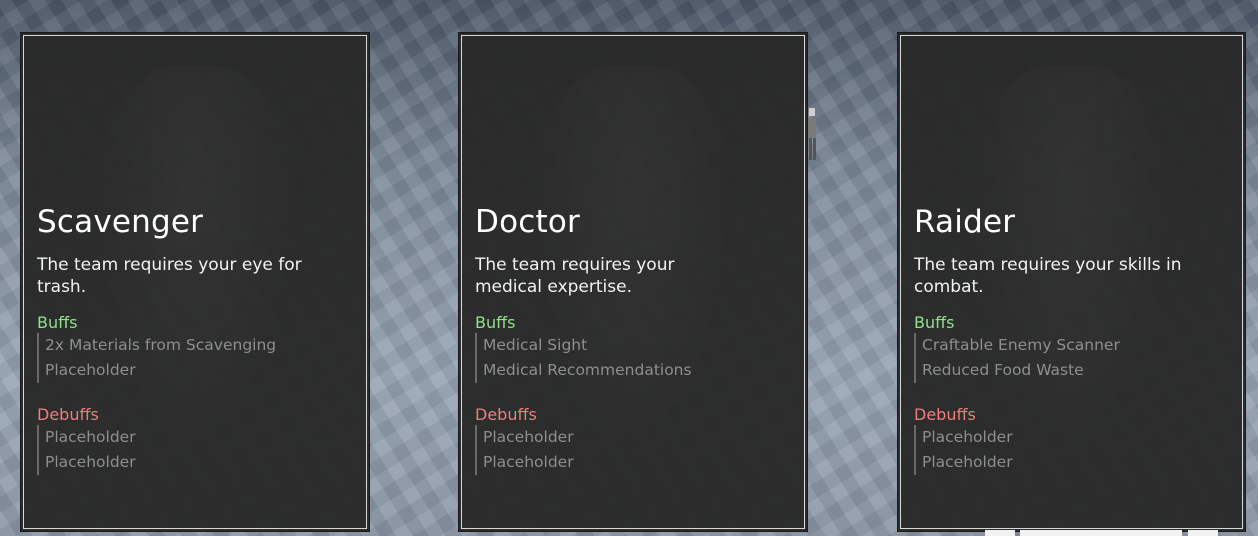 The height and width of the screenshot is (536, 1258). I want to click on buffs-list: 2x Materials from Scavenging Placeholder, so click(156, 358).